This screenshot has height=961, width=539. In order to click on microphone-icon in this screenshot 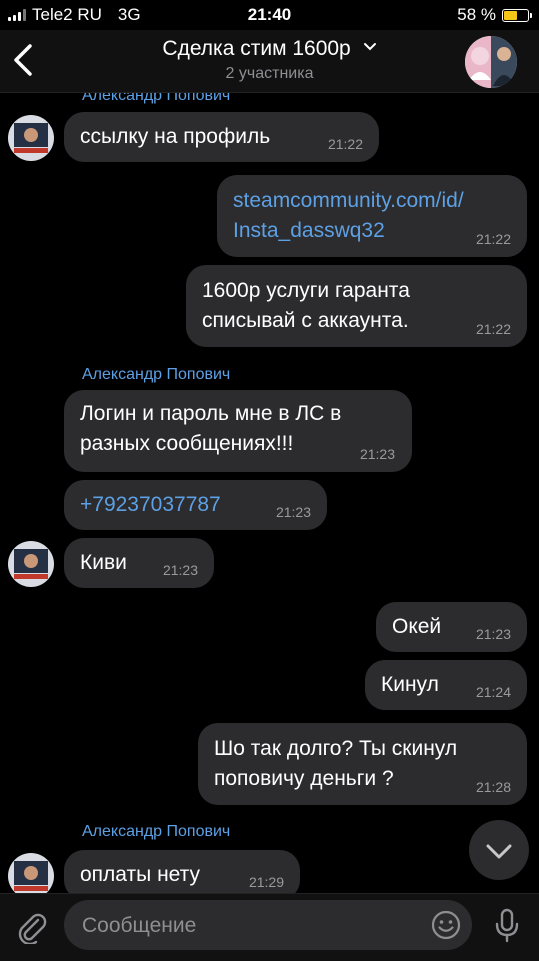, I will do `click(507, 925)`.